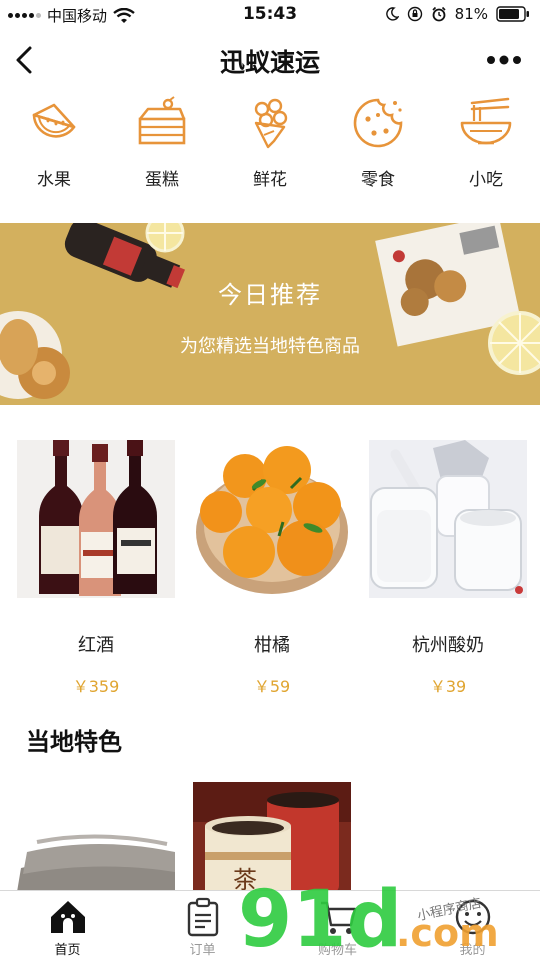  Describe the element at coordinates (337, 950) in the screenshot. I see `tab-label: 购物车` at that location.